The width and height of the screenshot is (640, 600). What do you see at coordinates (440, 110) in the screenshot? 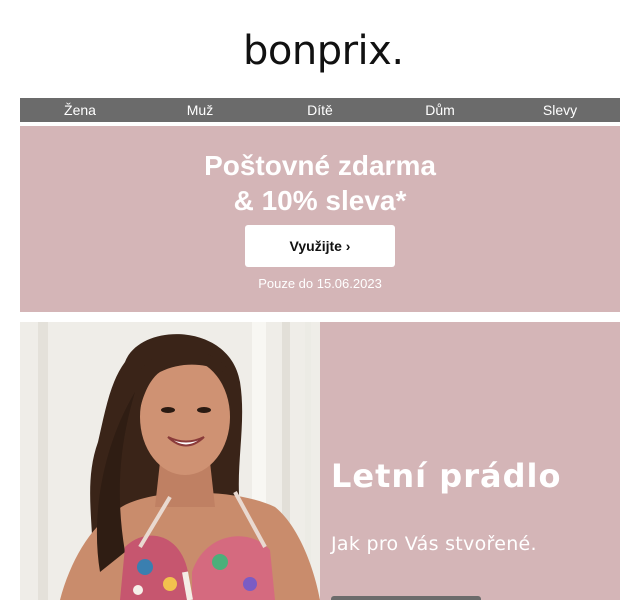
I see `nav-item-dum: Dům` at bounding box center [440, 110].